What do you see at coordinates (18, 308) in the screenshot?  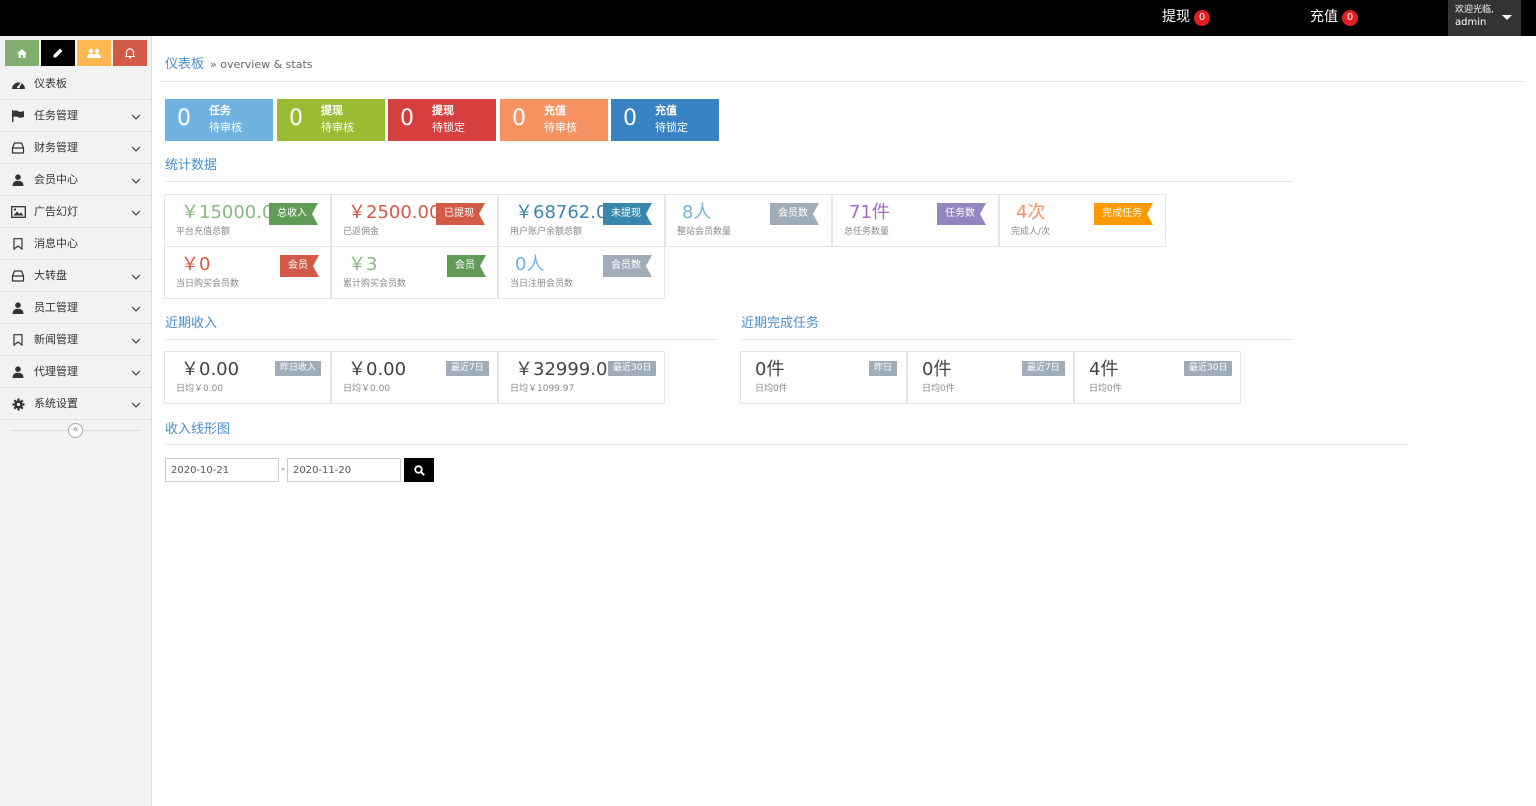 I see `user-icon` at bounding box center [18, 308].